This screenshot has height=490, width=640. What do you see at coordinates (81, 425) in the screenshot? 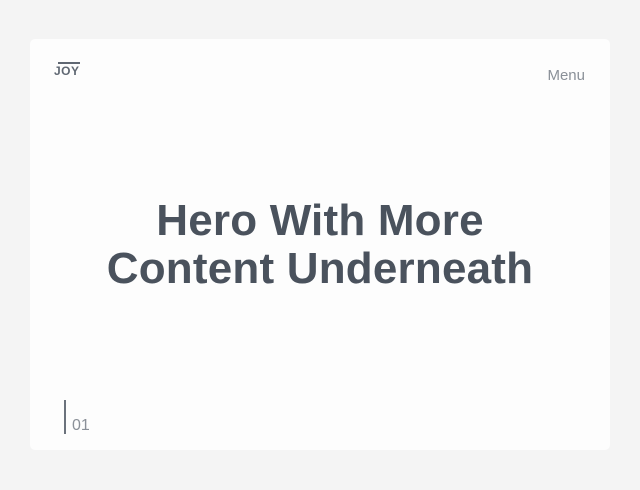
I see `slide-number: 01` at bounding box center [81, 425].